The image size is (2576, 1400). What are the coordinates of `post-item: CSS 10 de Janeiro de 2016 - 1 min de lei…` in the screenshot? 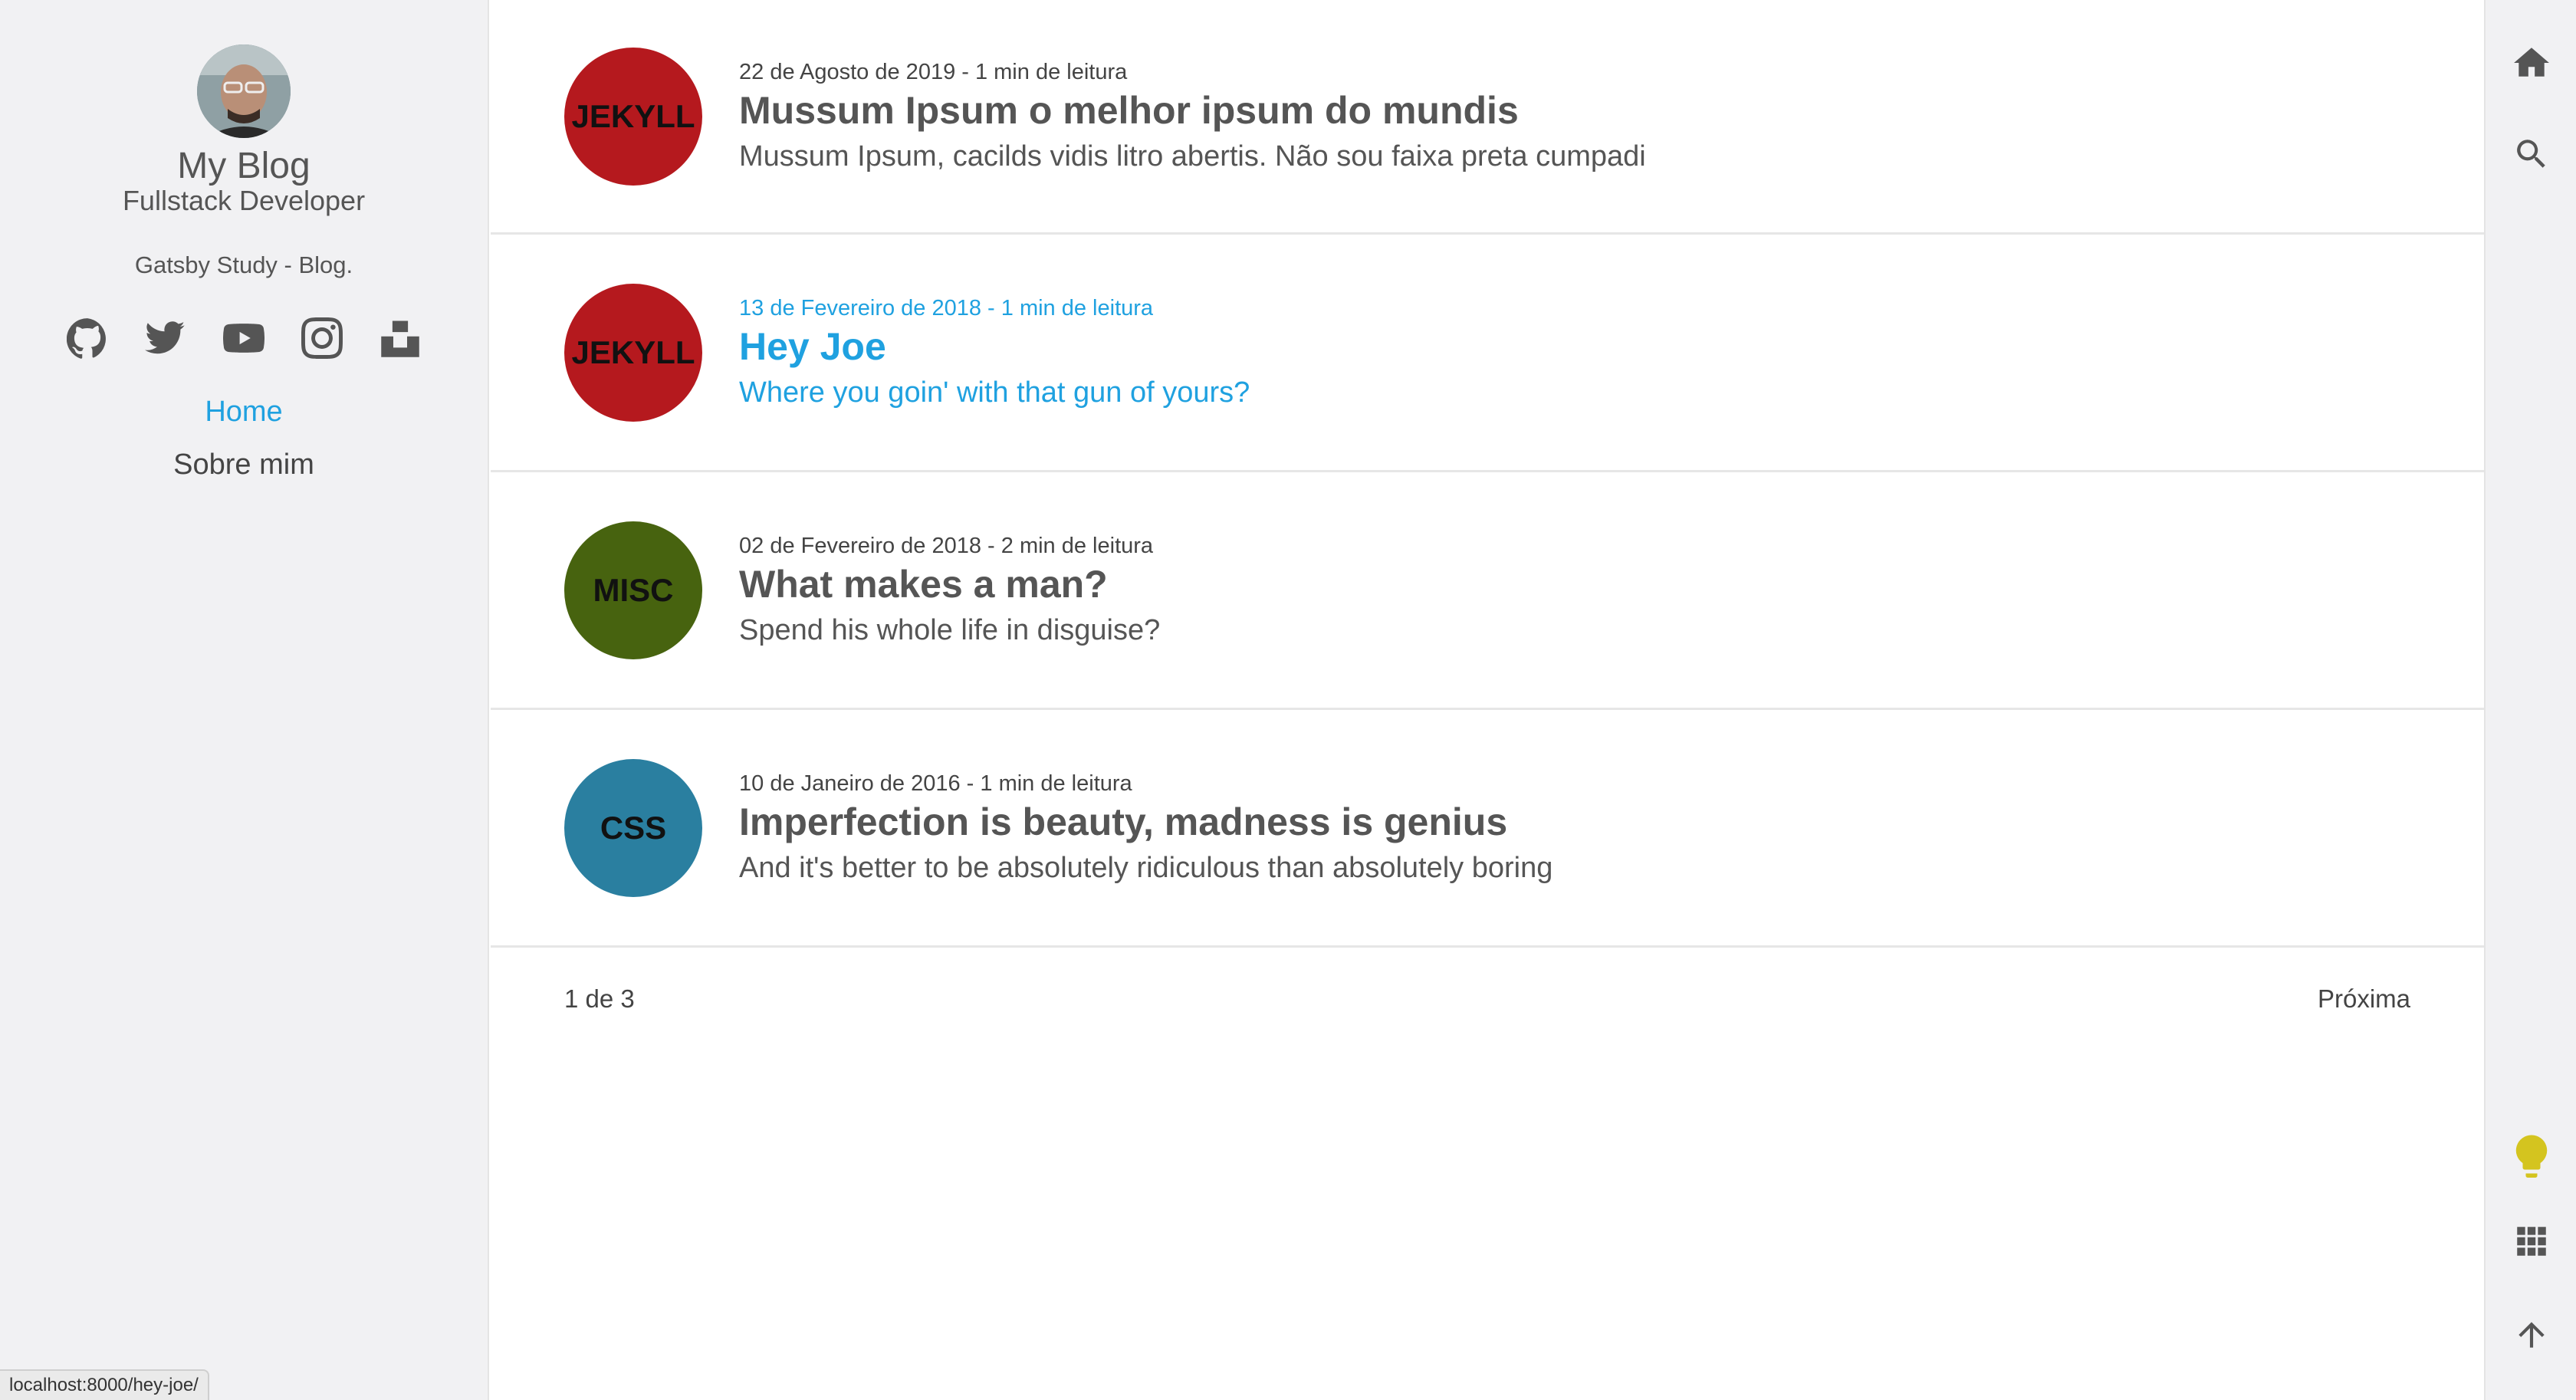 It's located at (1487, 829).